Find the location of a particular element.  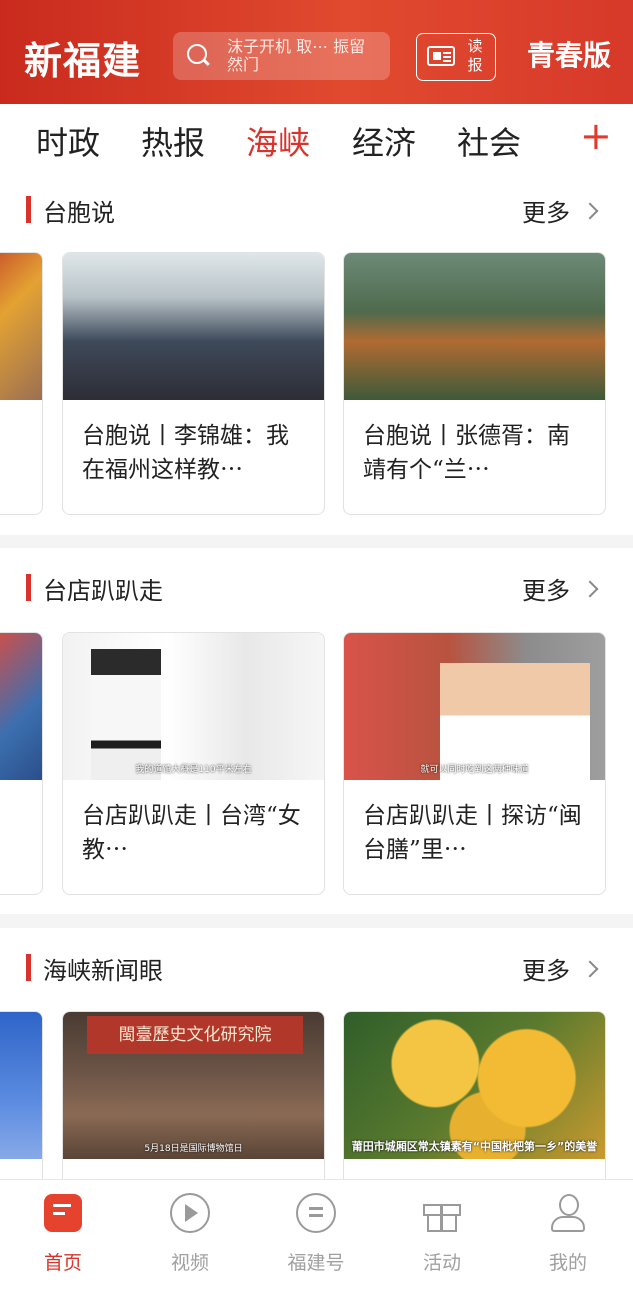

news-thumbnail: 就可以同时吃到这两种味道 is located at coordinates (474, 706).